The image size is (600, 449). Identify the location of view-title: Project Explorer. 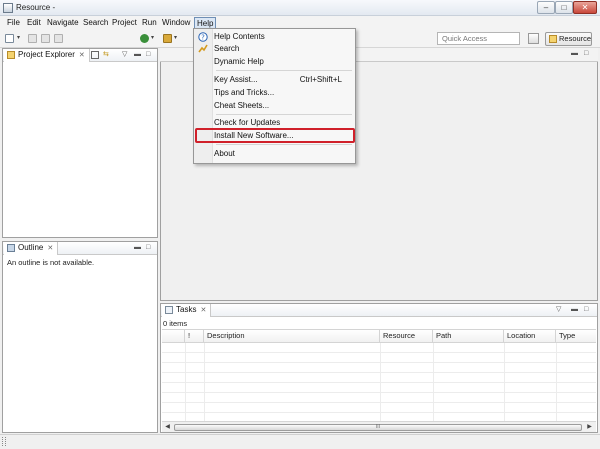
(46, 54).